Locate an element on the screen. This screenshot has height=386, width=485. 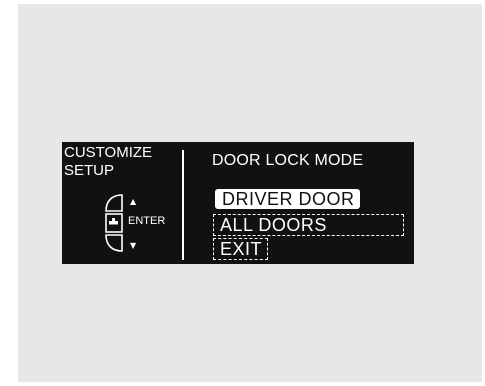
down-arrow-icon: ▼ is located at coordinates (133, 245).